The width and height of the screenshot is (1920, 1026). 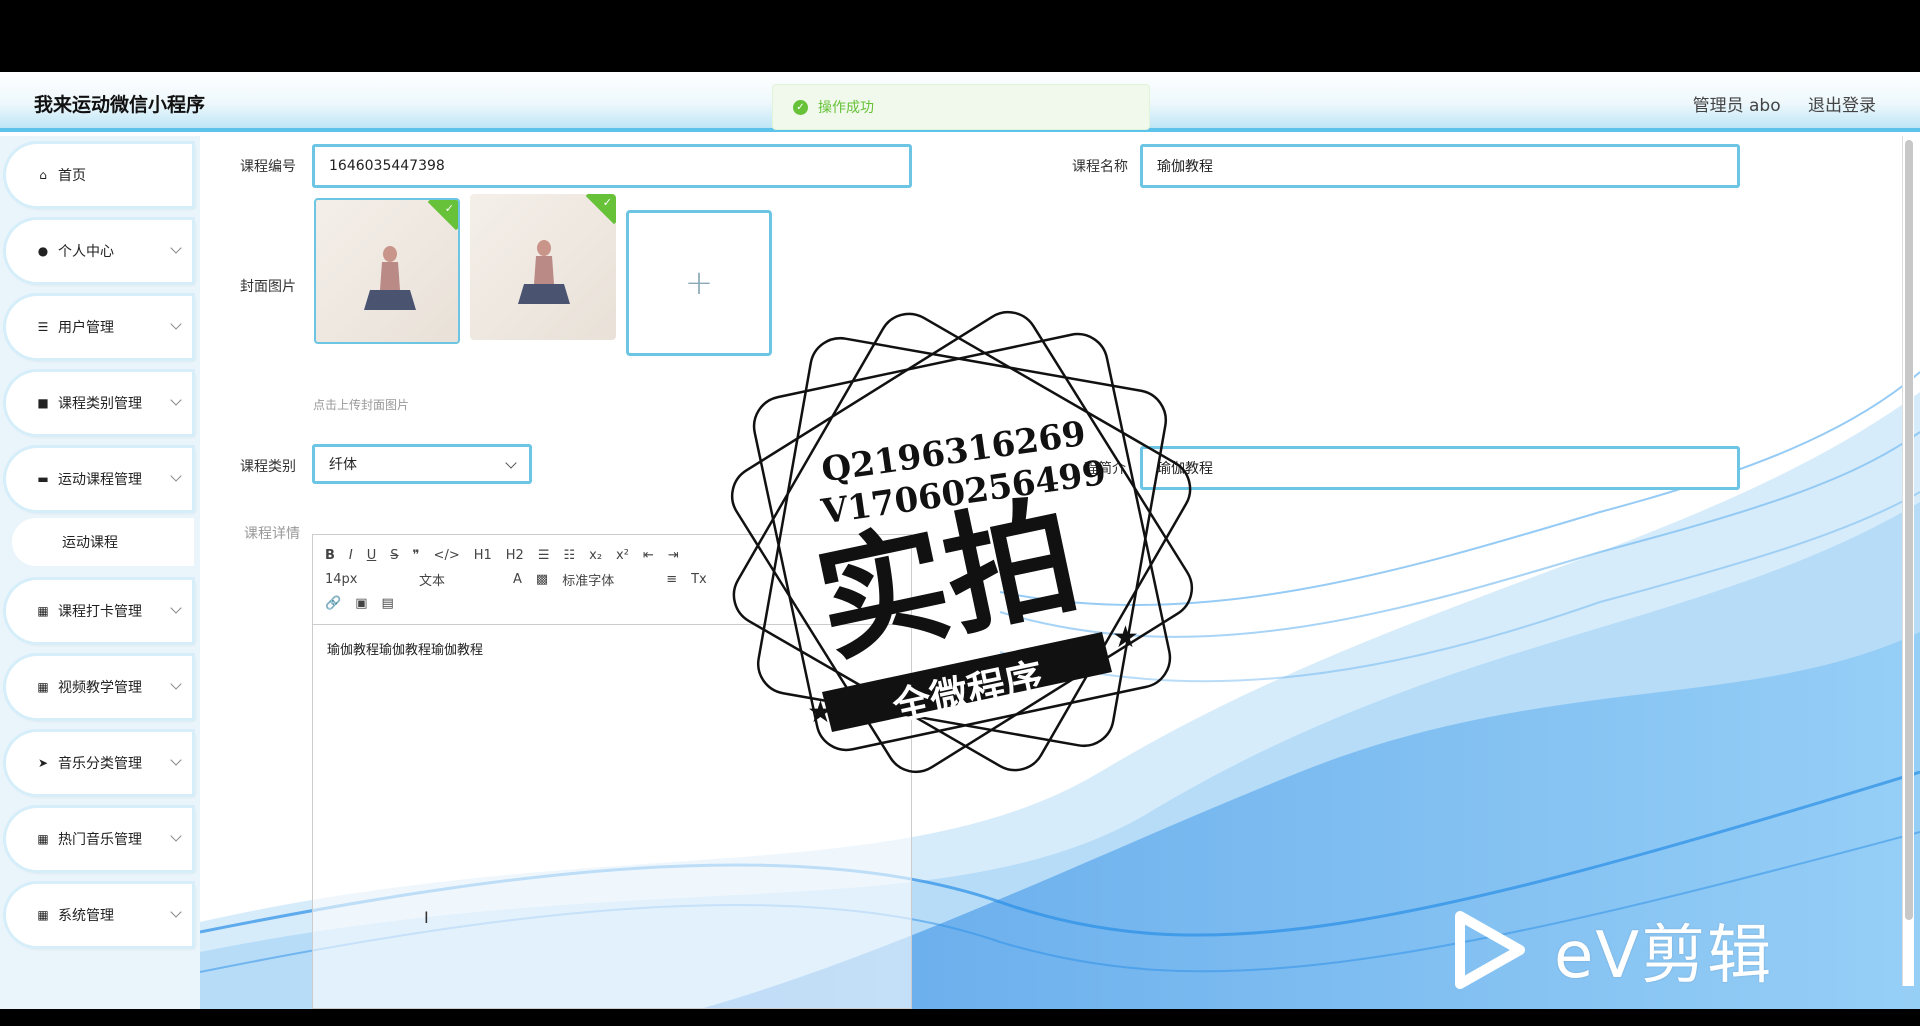 I want to click on check-circle-icon: ✓, so click(x=800, y=107).